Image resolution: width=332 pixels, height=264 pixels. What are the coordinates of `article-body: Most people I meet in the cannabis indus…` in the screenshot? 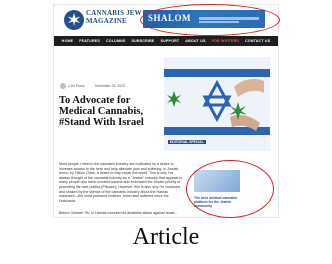 It's located at (121, 182).